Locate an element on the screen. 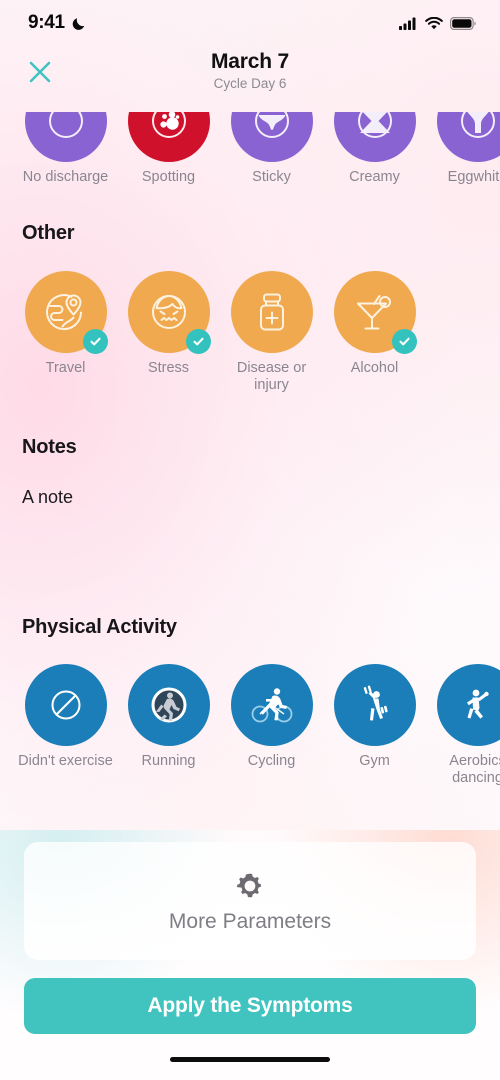 Image resolution: width=500 pixels, height=1080 pixels. crescent-moon-icon is located at coordinates (78, 23).